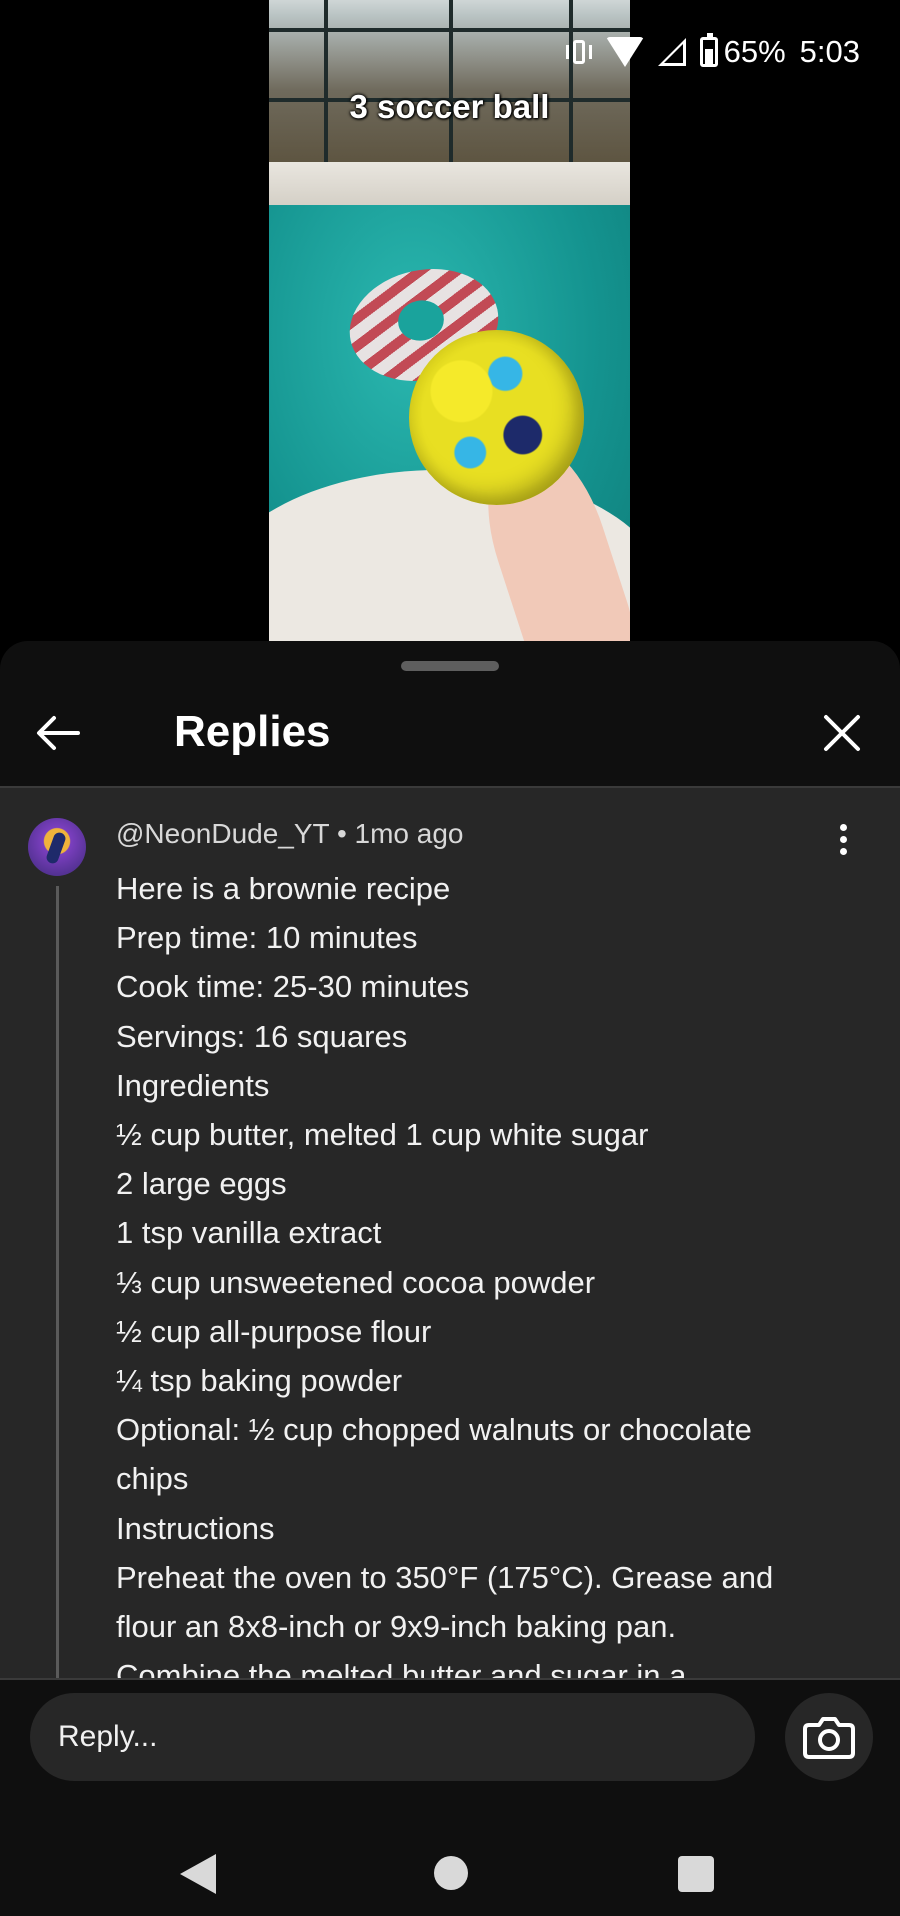 The image size is (900, 1916). I want to click on comment-line: chips, so click(152, 1479).